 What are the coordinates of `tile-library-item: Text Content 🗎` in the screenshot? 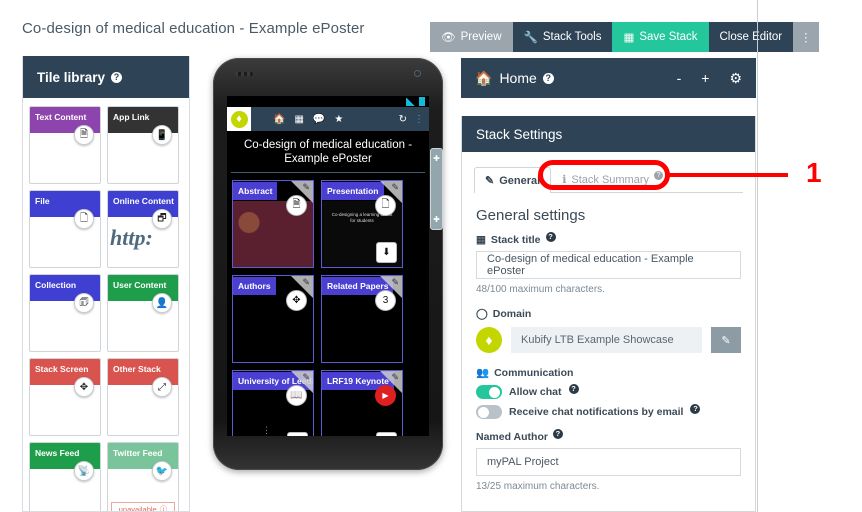 It's located at (65, 145).